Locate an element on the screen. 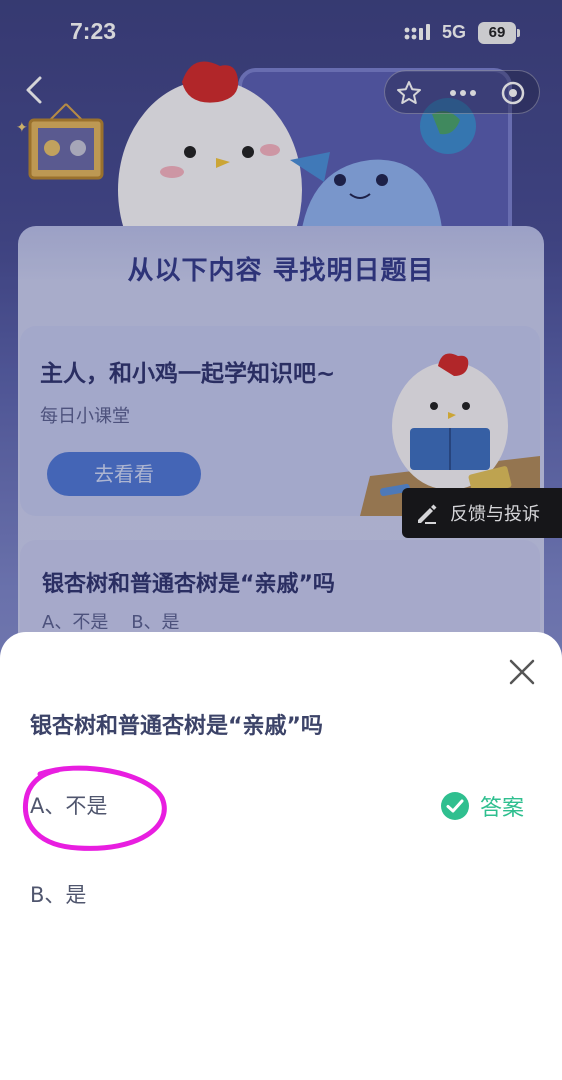  answer-label: 答案 is located at coordinates (502, 808).